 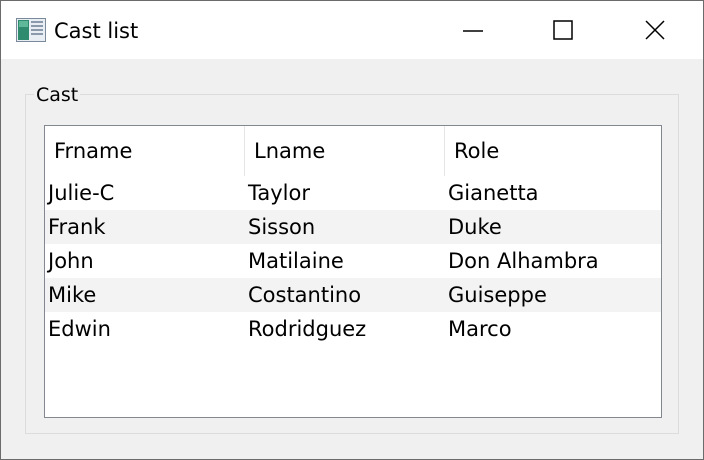 I want to click on table-row: John Matilaine Don Alhambra, so click(x=353, y=261).